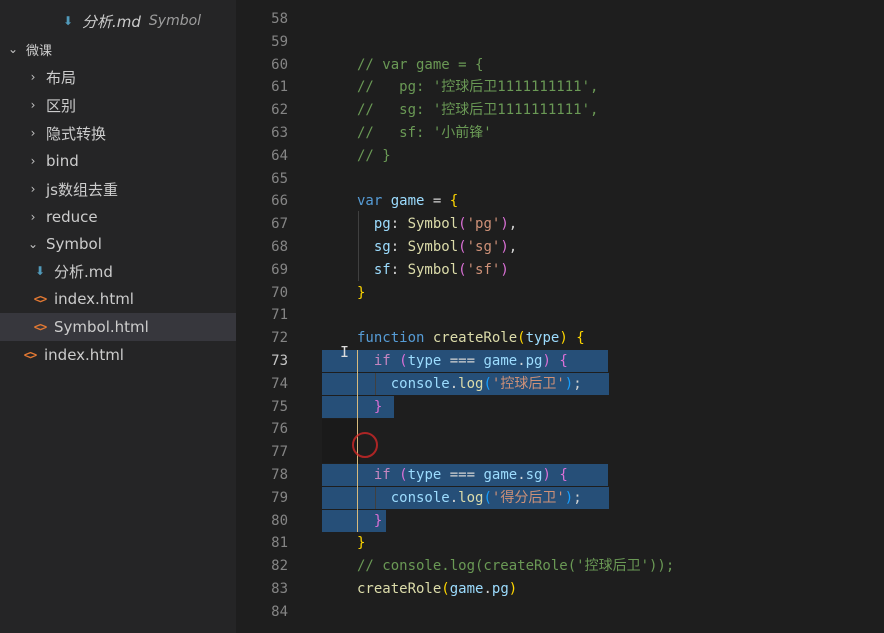  Describe the element at coordinates (534, 475) in the screenshot. I see `code-token: sg` at that location.